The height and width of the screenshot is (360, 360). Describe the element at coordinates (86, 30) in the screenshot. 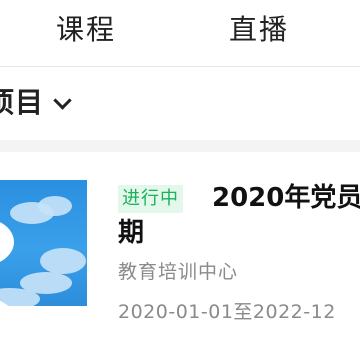

I see `tab-courses: 课程` at that location.